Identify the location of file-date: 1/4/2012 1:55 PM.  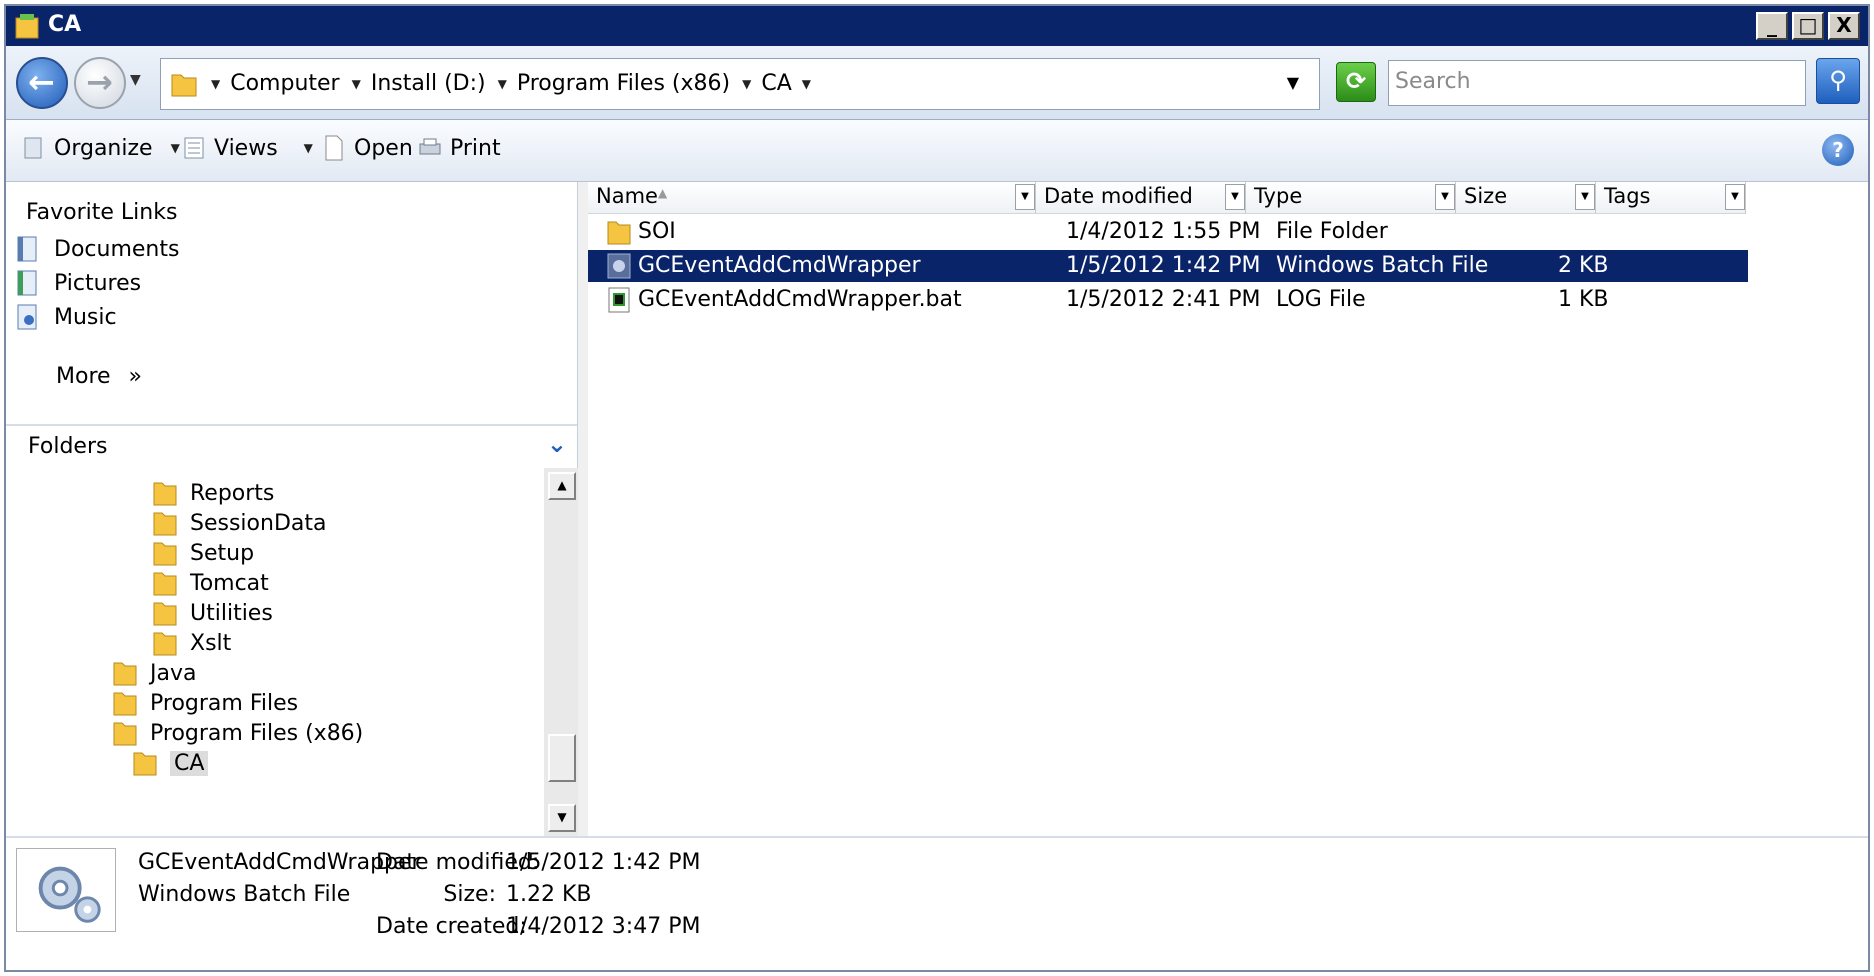
(1163, 231).